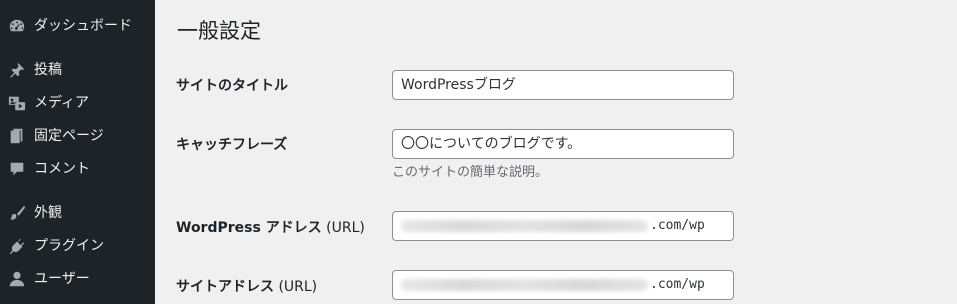 The height and width of the screenshot is (304, 957). I want to click on sidebar-item-plugins: プラグイン, so click(77, 246).